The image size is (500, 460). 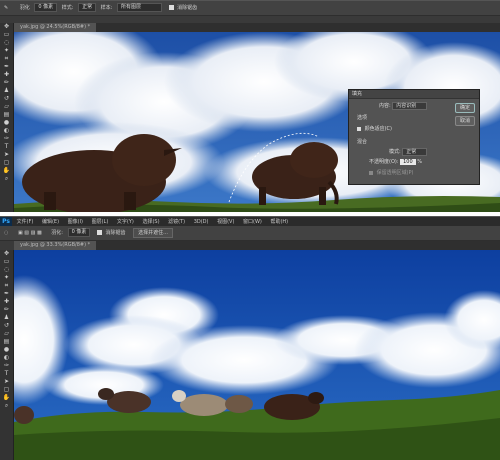 I want to click on menu-image: 图像(I), so click(x=75, y=222).